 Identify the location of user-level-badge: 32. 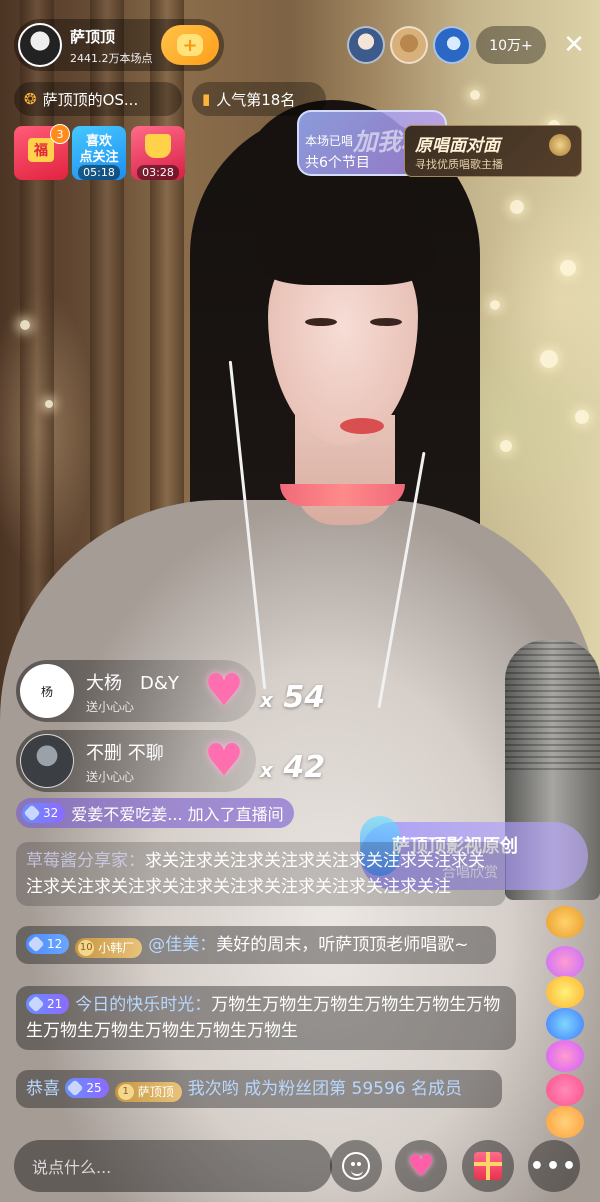
(44, 813).